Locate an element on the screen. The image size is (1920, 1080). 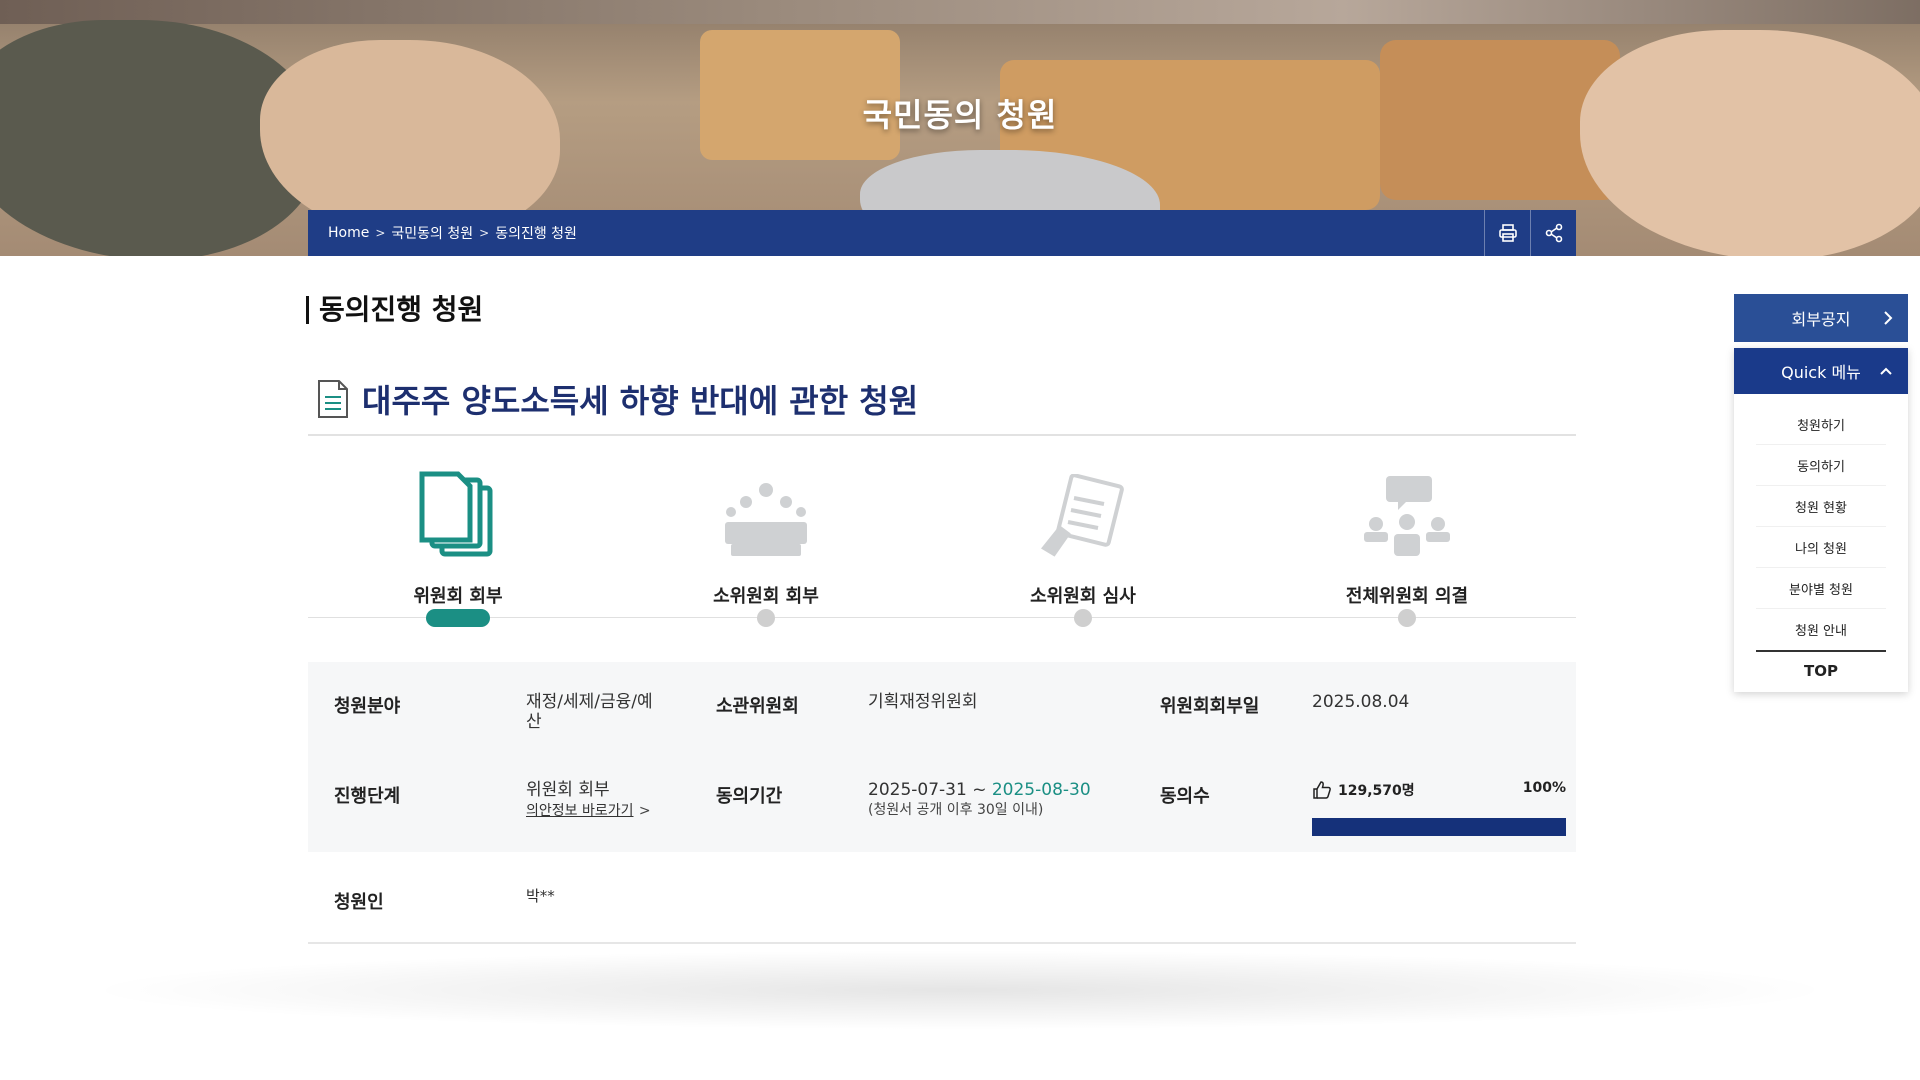
field-value-line: 산 is located at coordinates (534, 722).